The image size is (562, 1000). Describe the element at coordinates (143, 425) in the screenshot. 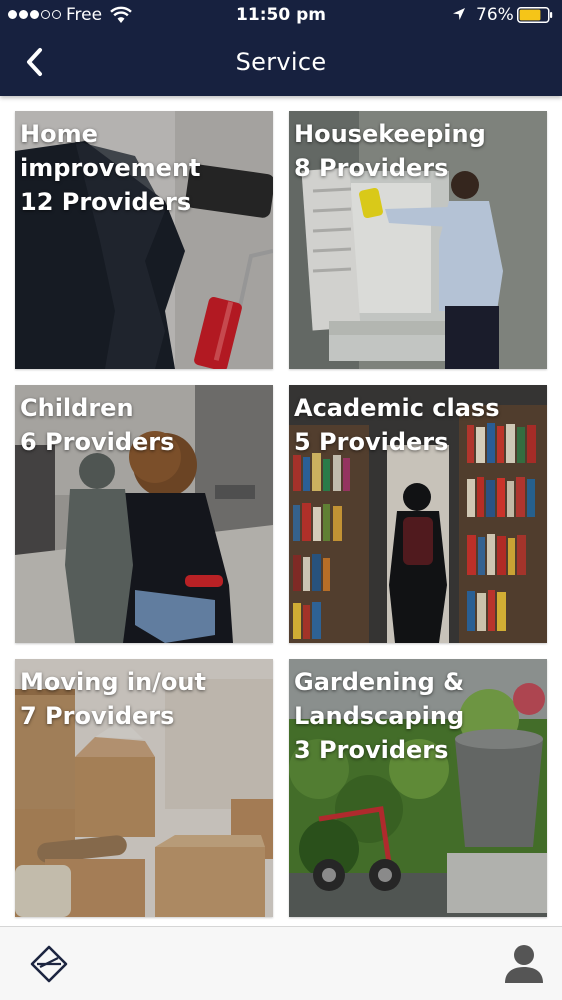

I see `service-tile-text: Children 6 Providers` at that location.